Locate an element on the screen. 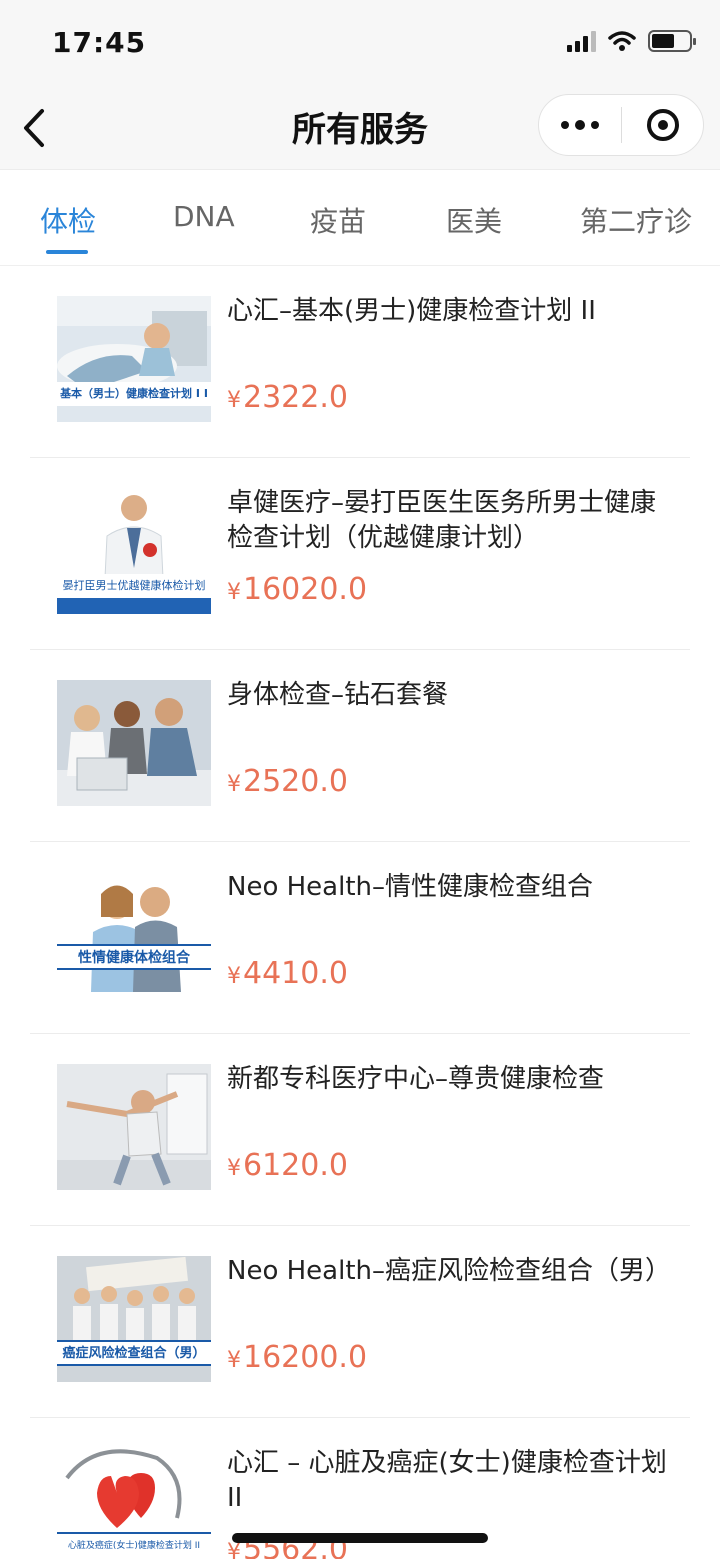 The width and height of the screenshot is (720, 1559). service-price: ¥16200.0 is located at coordinates (297, 1357).